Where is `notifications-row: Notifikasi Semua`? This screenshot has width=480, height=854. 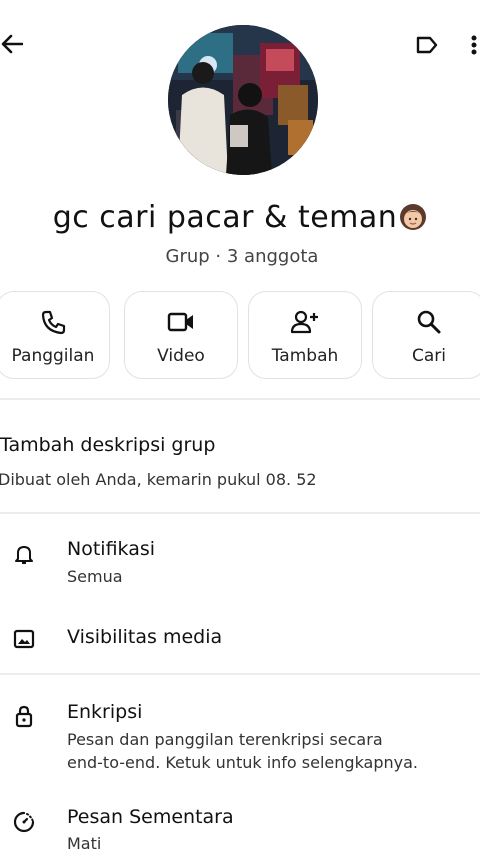
notifications-row: Notifikasi Semua is located at coordinates (240, 561).